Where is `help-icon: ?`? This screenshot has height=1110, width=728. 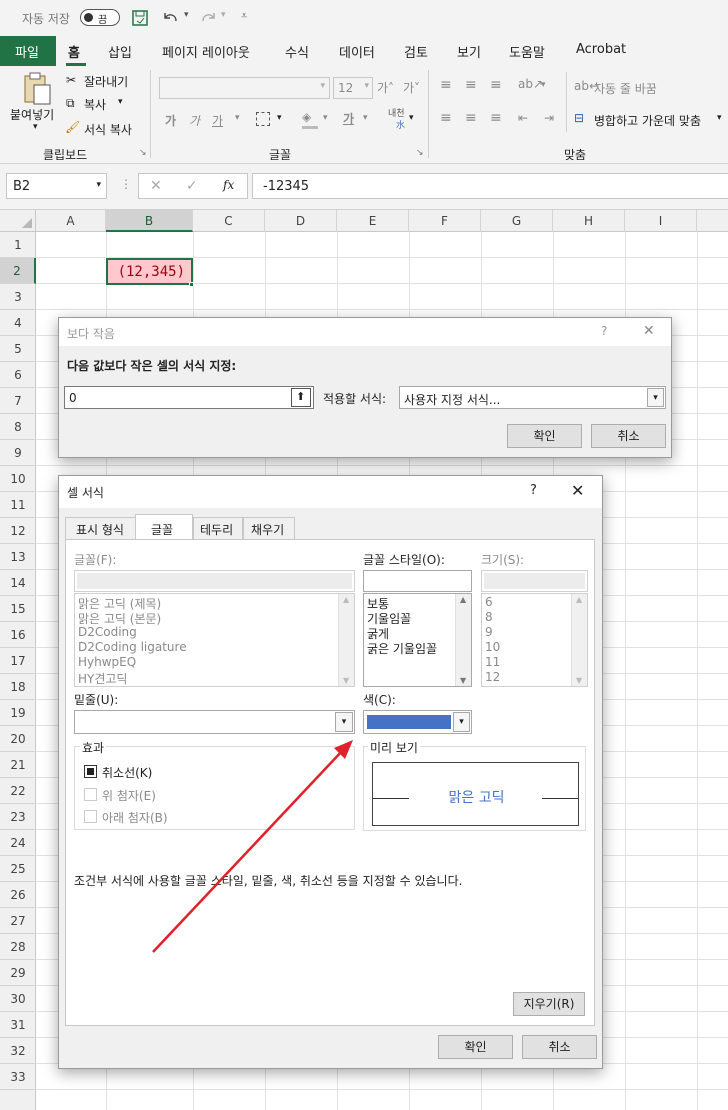 help-icon: ? is located at coordinates (604, 331).